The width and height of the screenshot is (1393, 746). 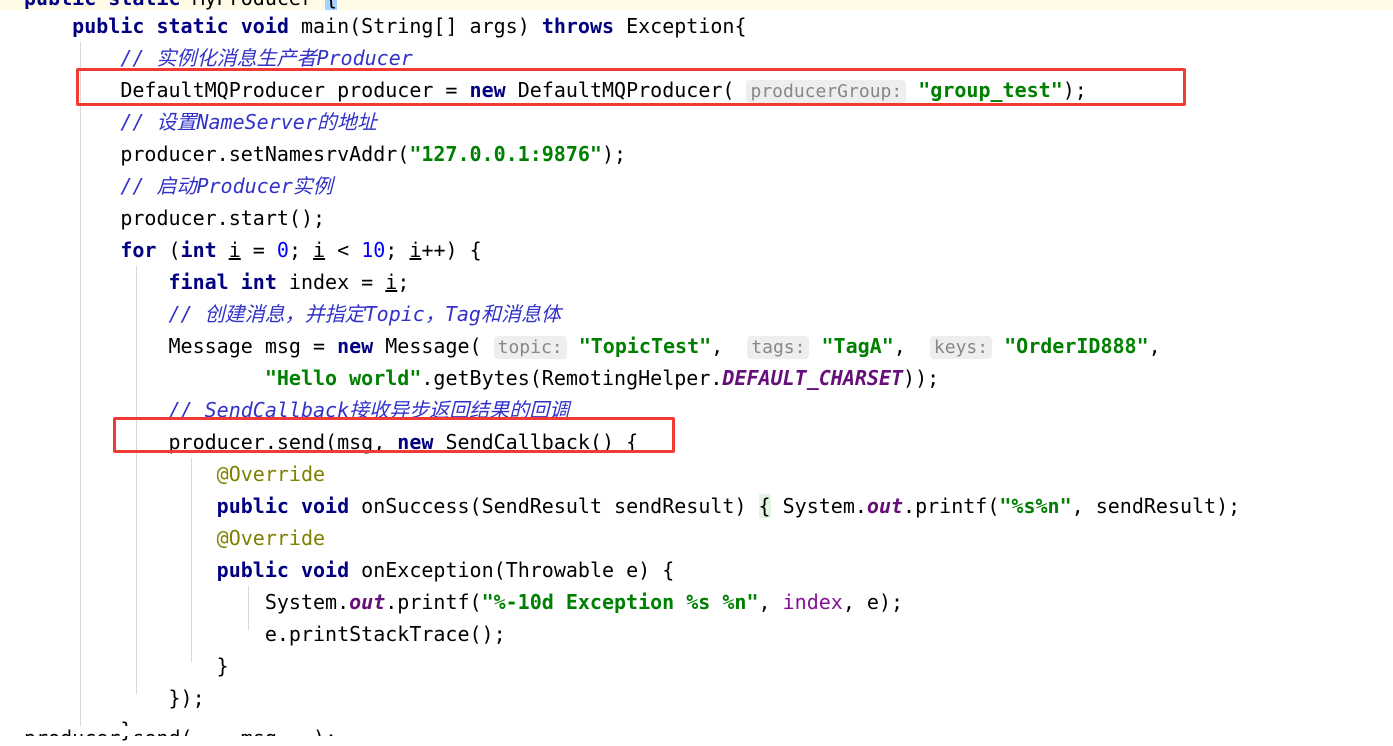 What do you see at coordinates (325, 506) in the screenshot?
I see `line-on-success-token-3: void` at bounding box center [325, 506].